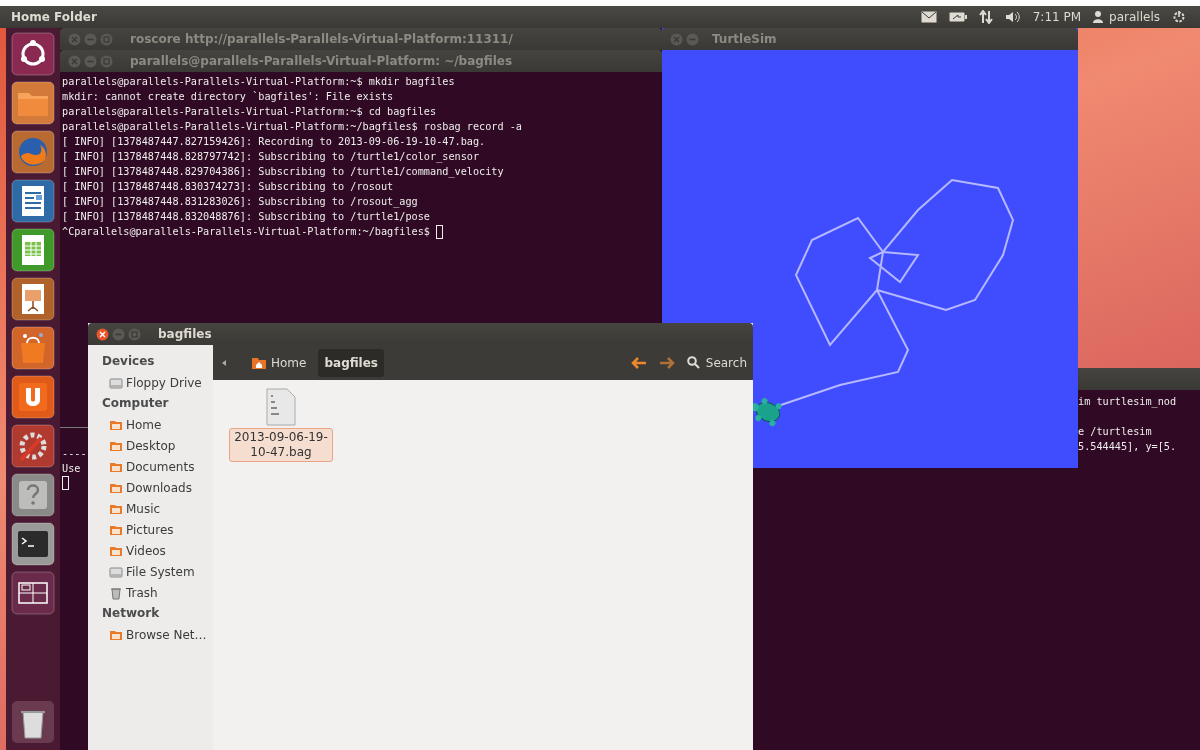  I want to click on presentation-icon, so click(33, 299).